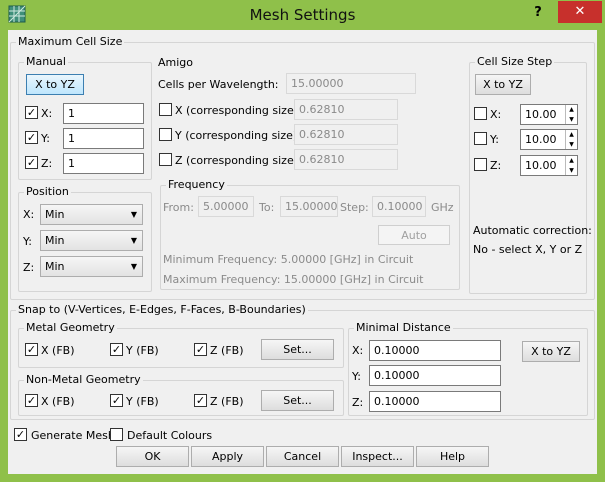  Describe the element at coordinates (346, 134) in the screenshot. I see `amigo-y-input: 0.62810` at that location.